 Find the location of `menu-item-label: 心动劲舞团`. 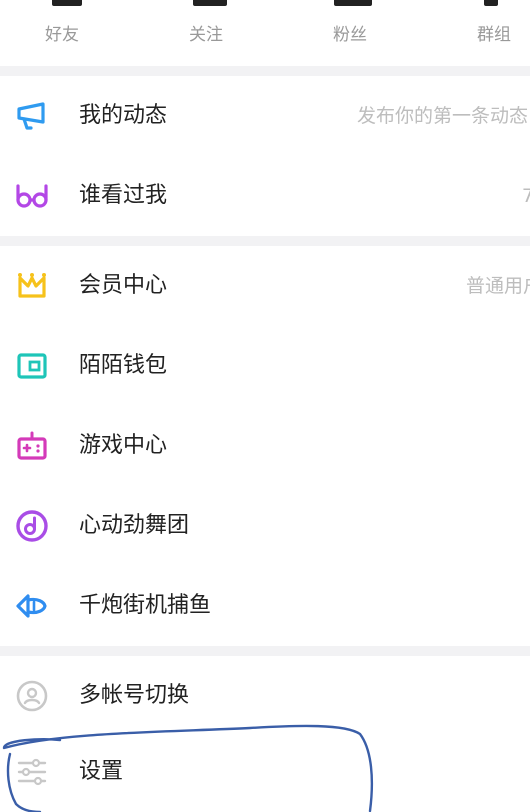

menu-item-label: 心动劲舞团 is located at coordinates (134, 525).